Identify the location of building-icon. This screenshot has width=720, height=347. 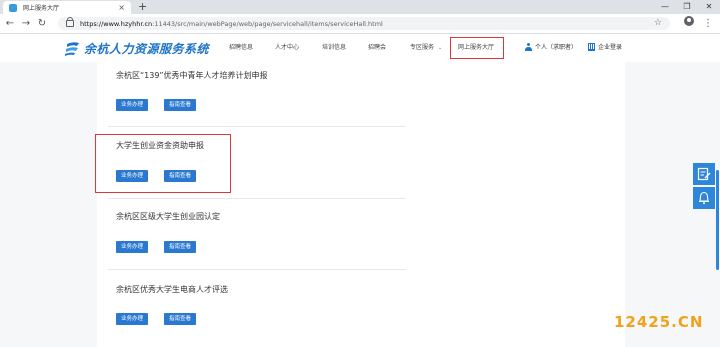
(591, 46).